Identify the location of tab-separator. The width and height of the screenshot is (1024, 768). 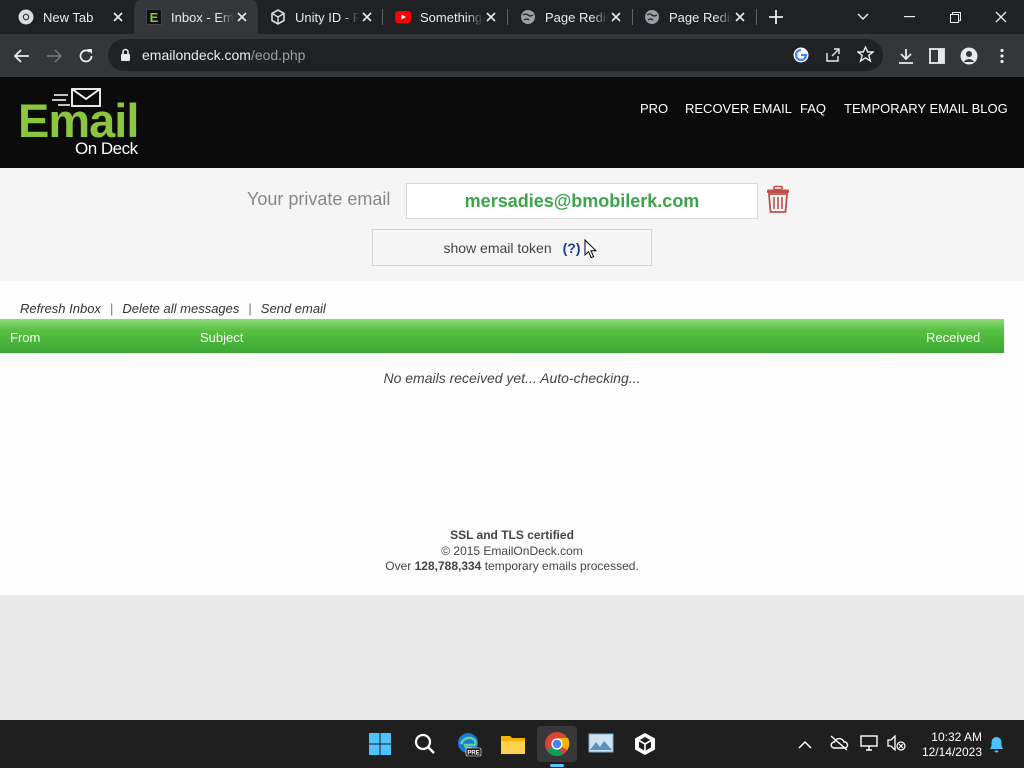
(756, 17).